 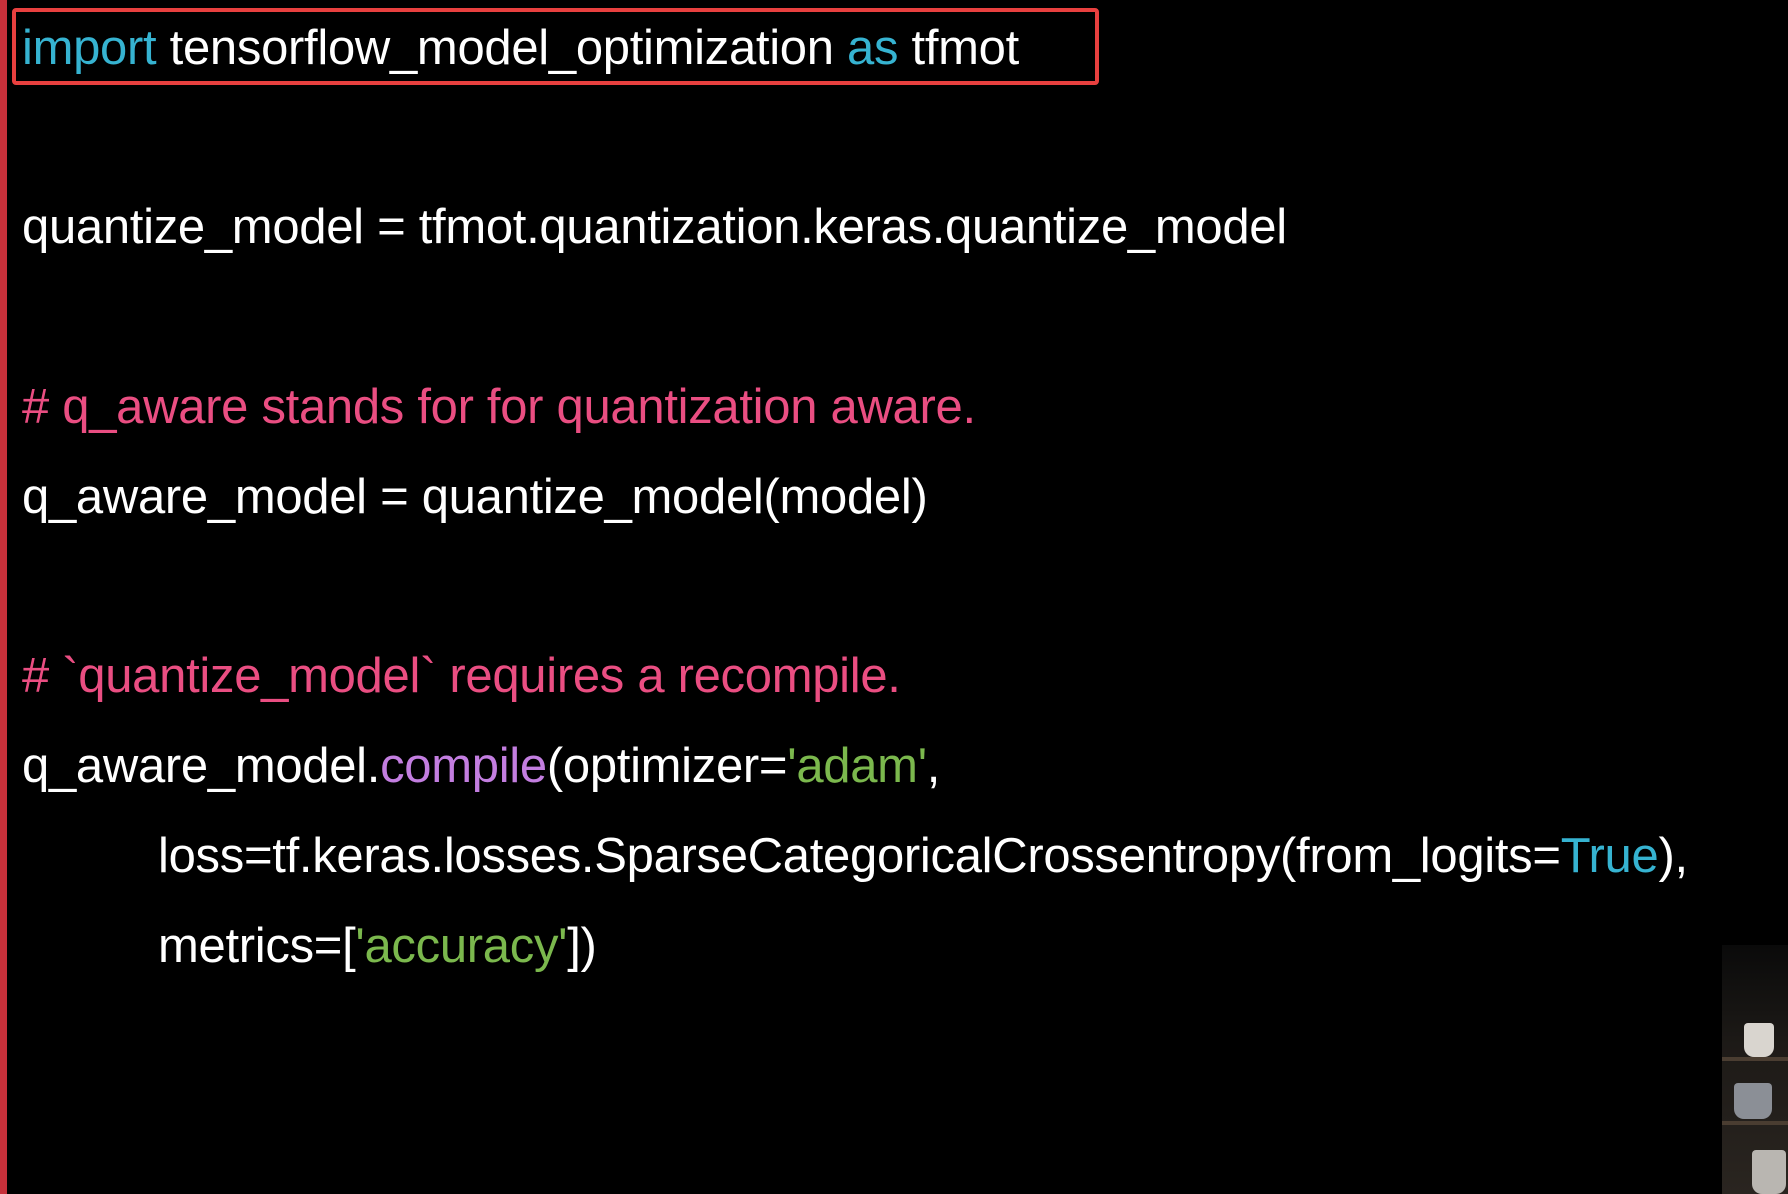 I want to click on alias-name: tfmot, so click(x=959, y=48).